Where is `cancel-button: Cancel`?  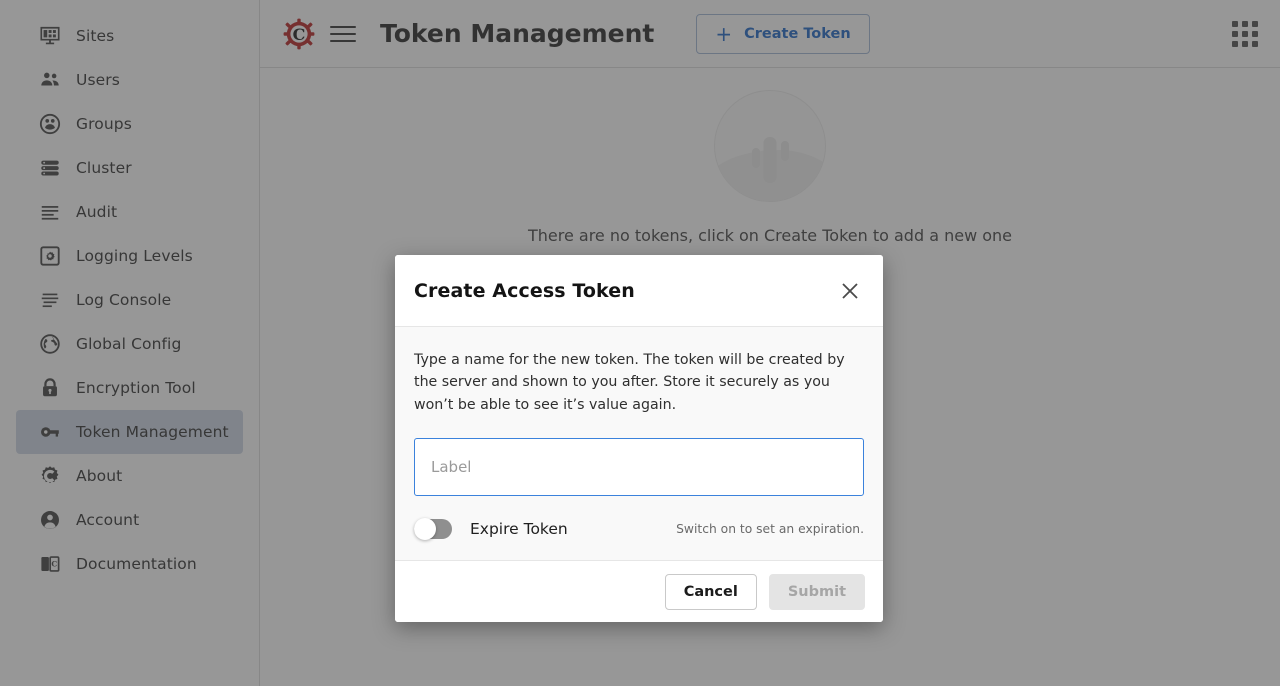 cancel-button: Cancel is located at coordinates (710, 591).